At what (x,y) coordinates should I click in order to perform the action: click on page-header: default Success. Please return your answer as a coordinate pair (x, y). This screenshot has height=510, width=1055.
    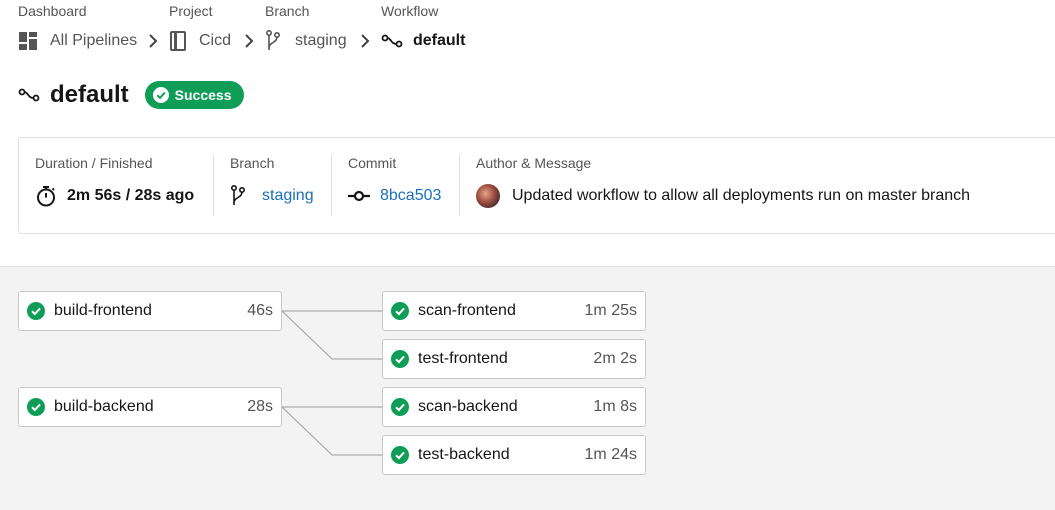
    Looking at the image, I should click on (131, 95).